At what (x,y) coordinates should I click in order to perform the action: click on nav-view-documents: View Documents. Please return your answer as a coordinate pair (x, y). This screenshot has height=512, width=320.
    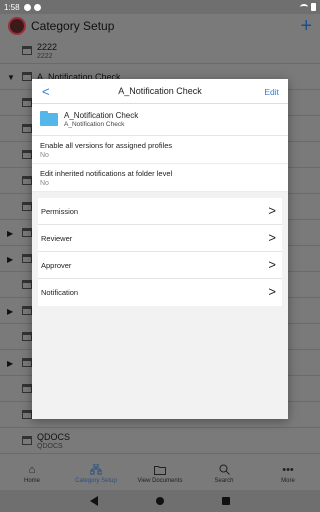
    Looking at the image, I should click on (160, 474).